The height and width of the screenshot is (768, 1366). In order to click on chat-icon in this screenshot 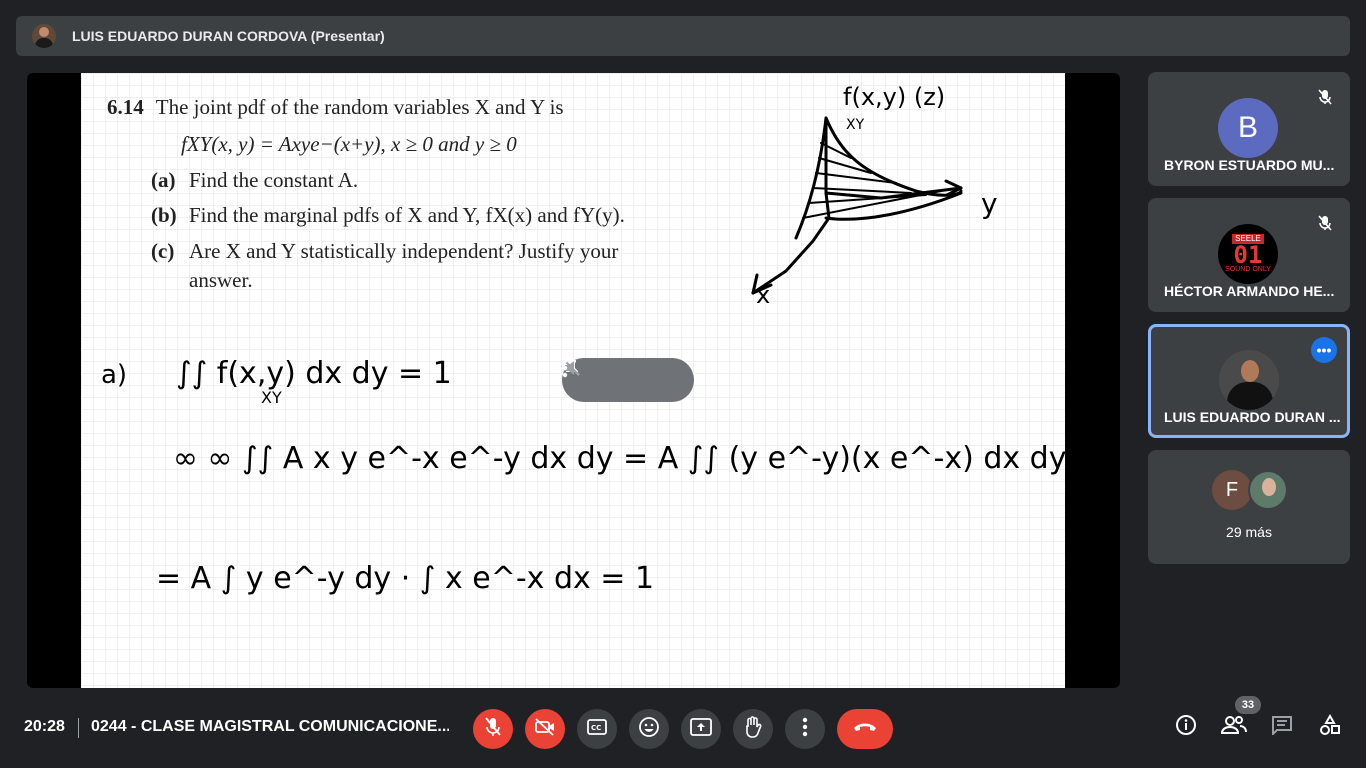, I will do `click(1282, 727)`.